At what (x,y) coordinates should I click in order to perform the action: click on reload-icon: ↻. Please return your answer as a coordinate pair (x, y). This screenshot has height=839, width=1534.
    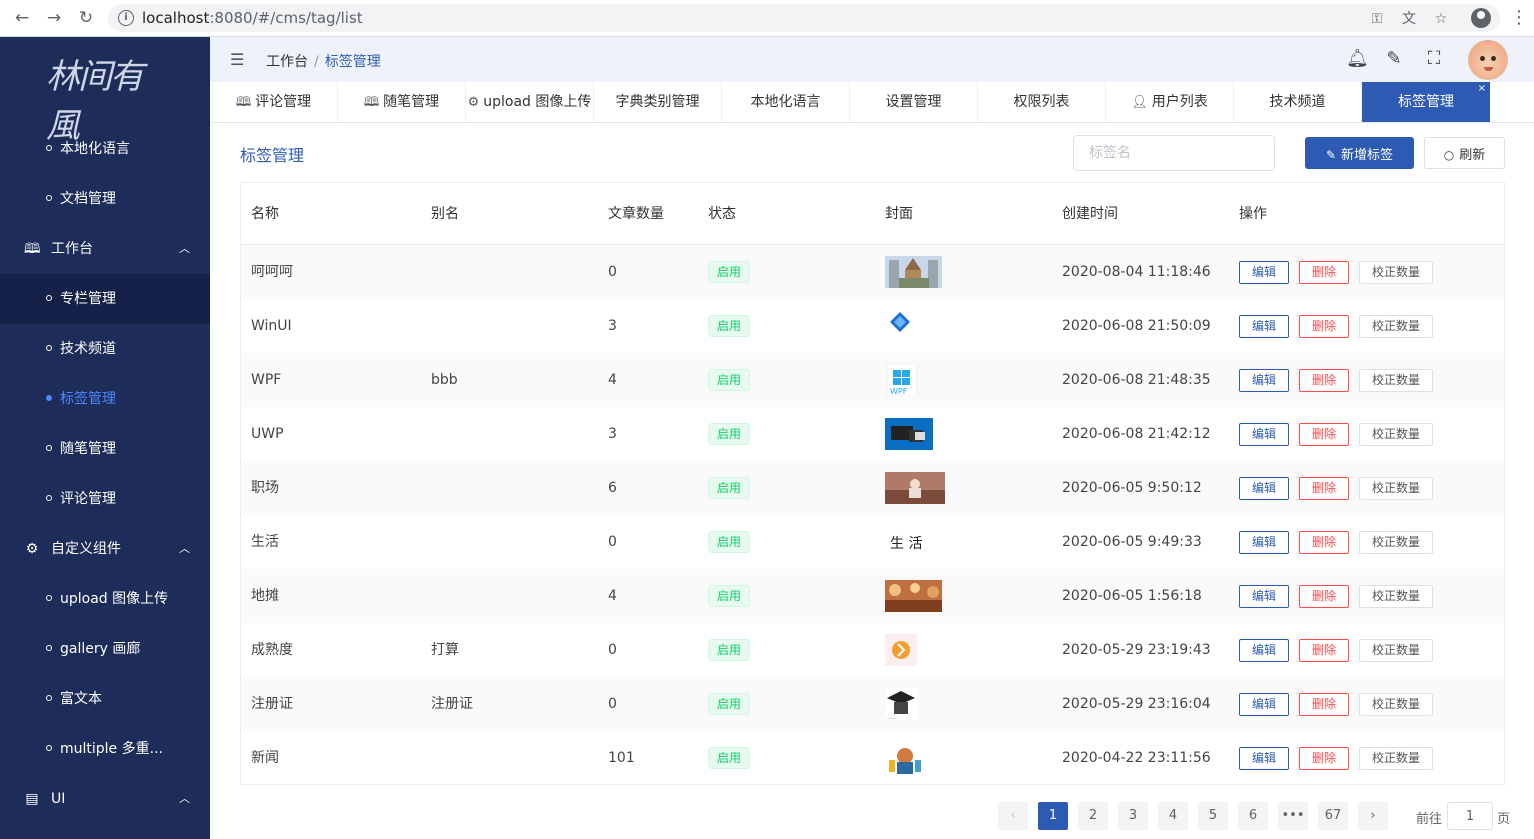
    Looking at the image, I should click on (86, 18).